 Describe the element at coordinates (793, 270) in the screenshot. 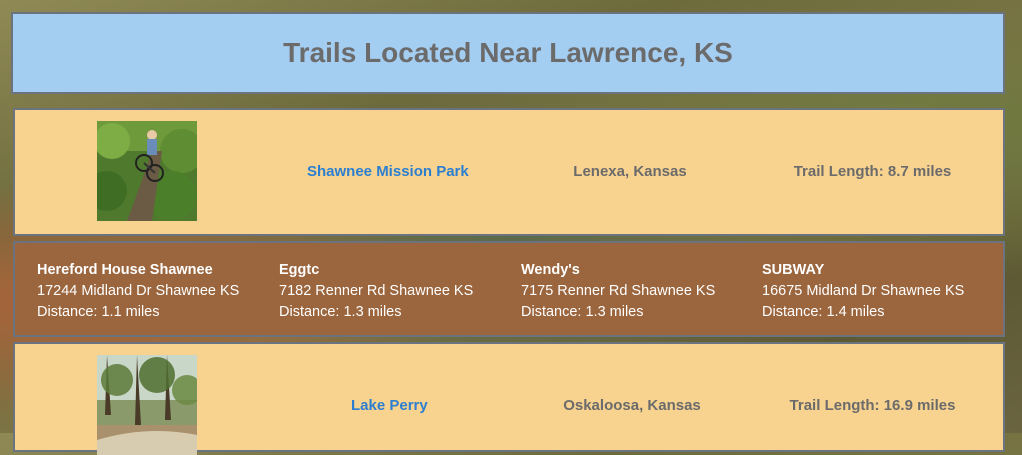

I see `restaurant-name: SUBWAY` at that location.